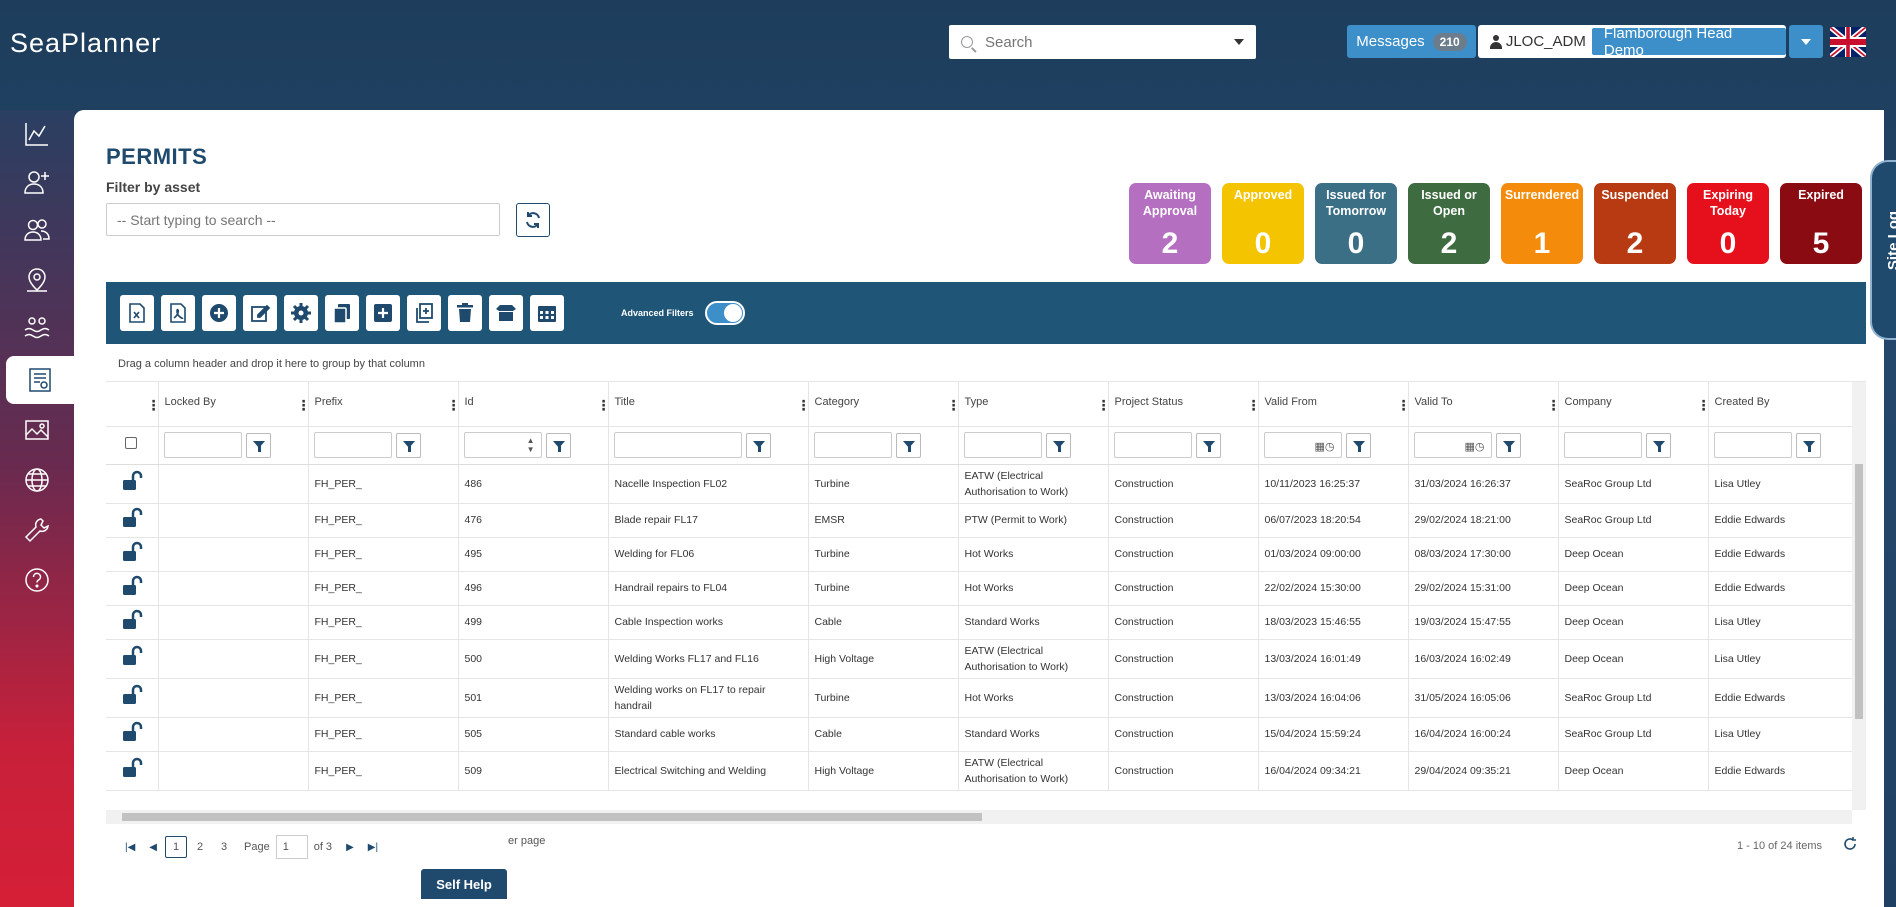  Describe the element at coordinates (1411, 41) in the screenshot. I see `messages-button: Messages 210` at that location.